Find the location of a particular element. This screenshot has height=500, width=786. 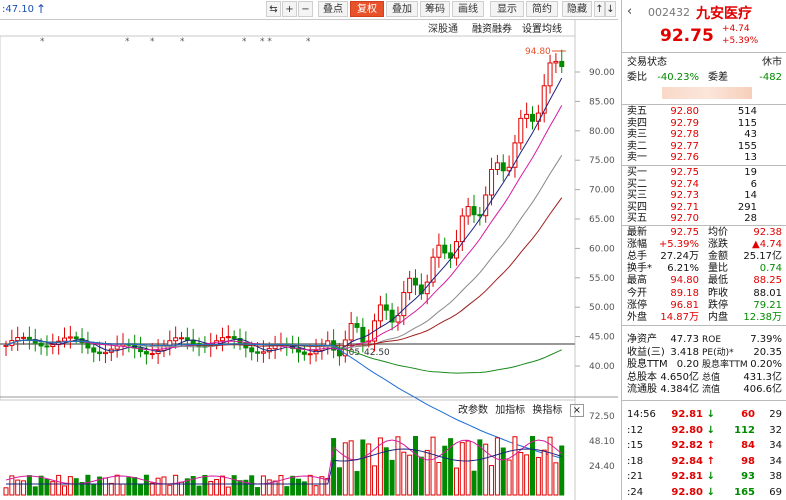

level-label: 买五 is located at coordinates (637, 219).